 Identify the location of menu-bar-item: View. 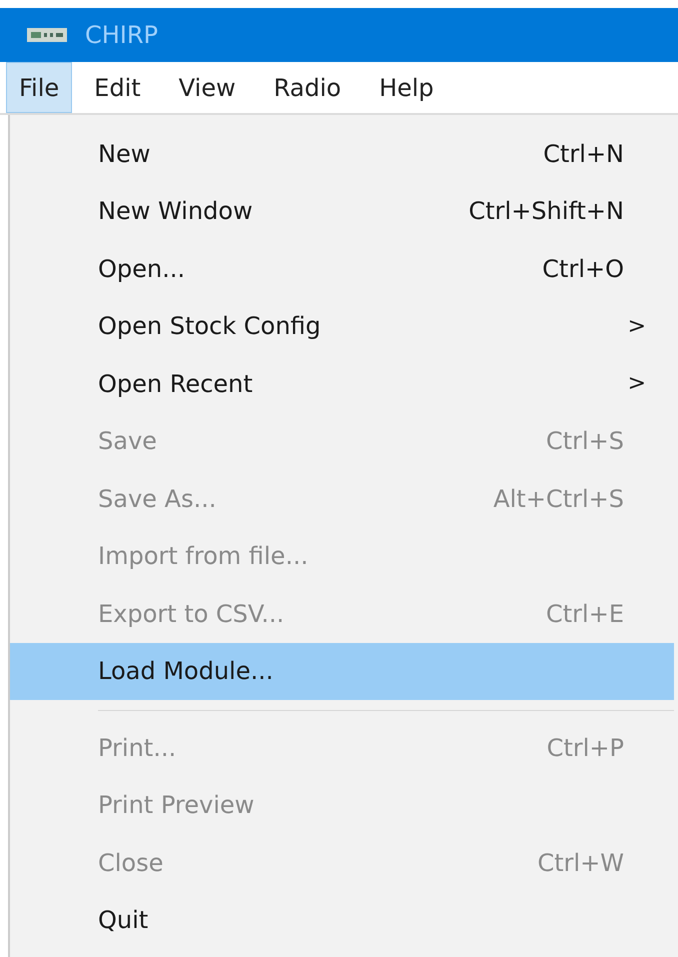
(207, 87).